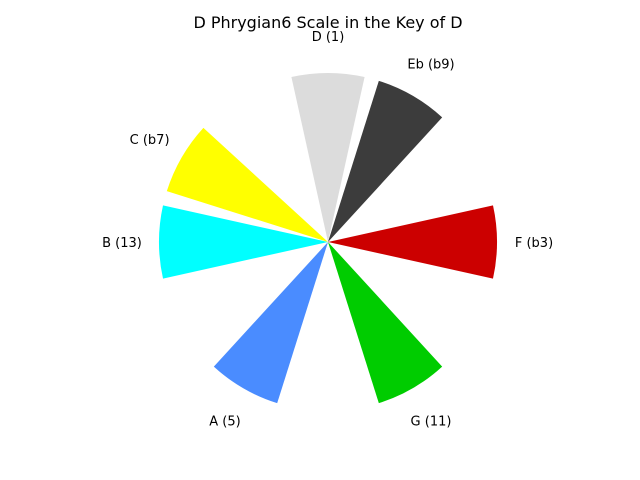 Image resolution: width=640 pixels, height=480 pixels. I want to click on slice-label-g-11: G (11), so click(431, 421).